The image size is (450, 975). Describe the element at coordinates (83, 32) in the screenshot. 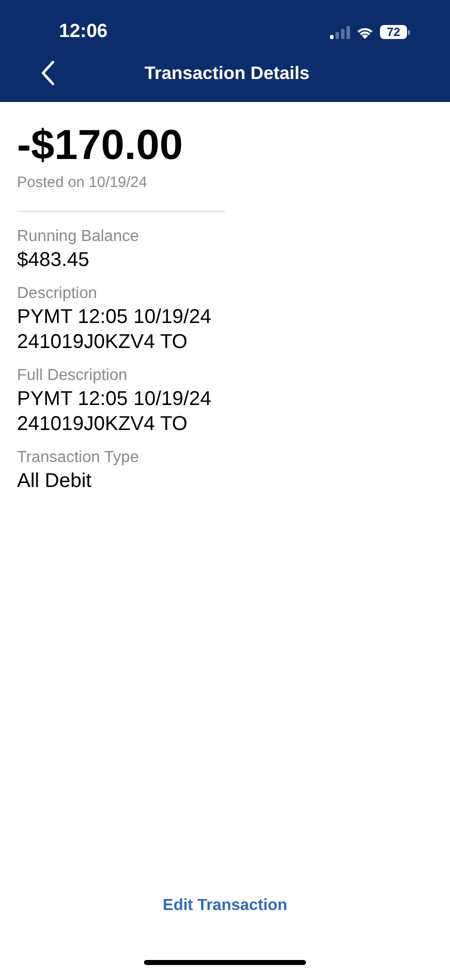

I see `status-time: 12:06` at that location.